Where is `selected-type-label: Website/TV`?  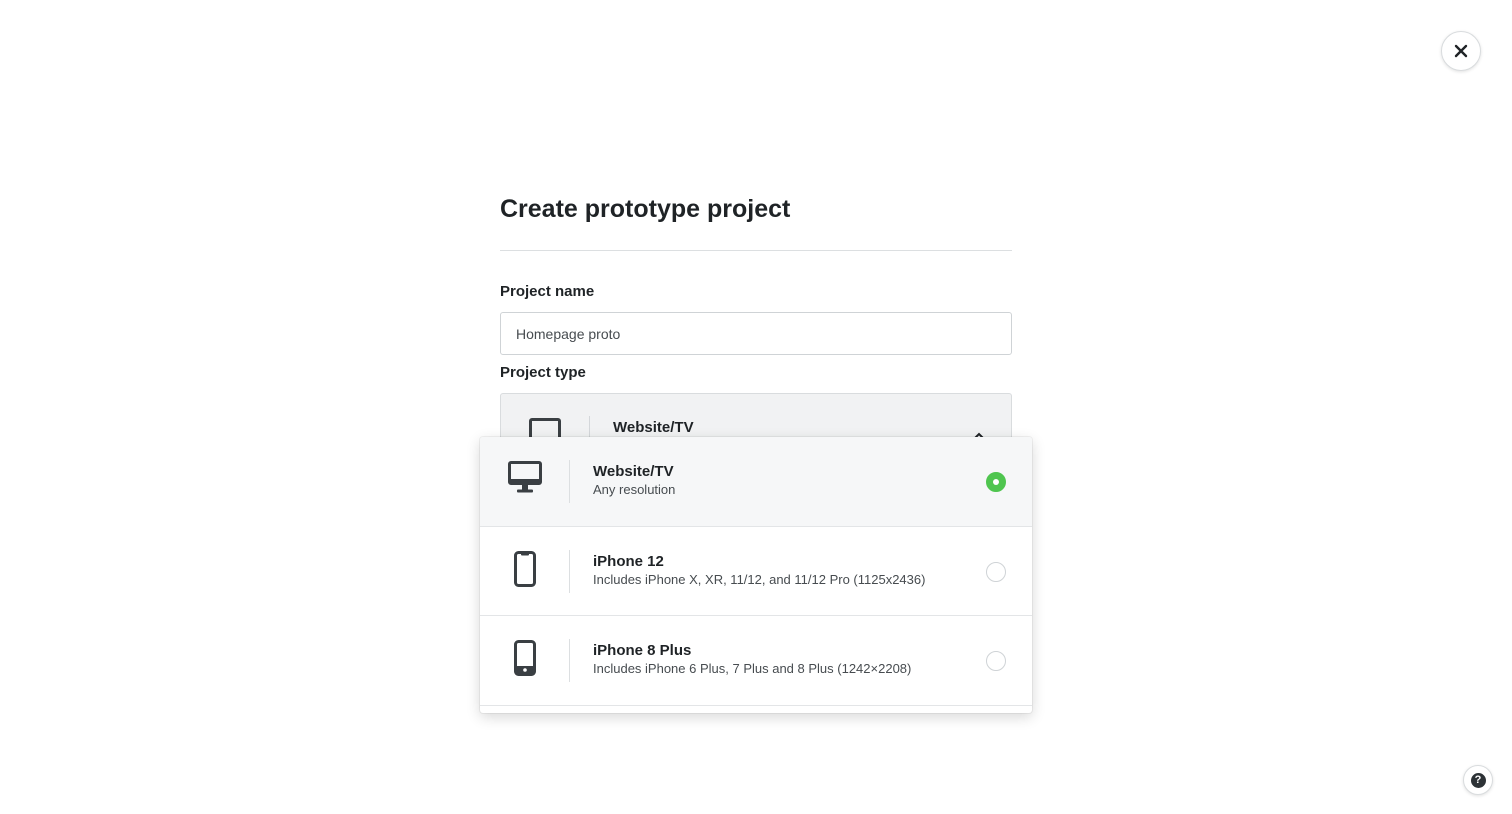
selected-type-label: Website/TV is located at coordinates (653, 427).